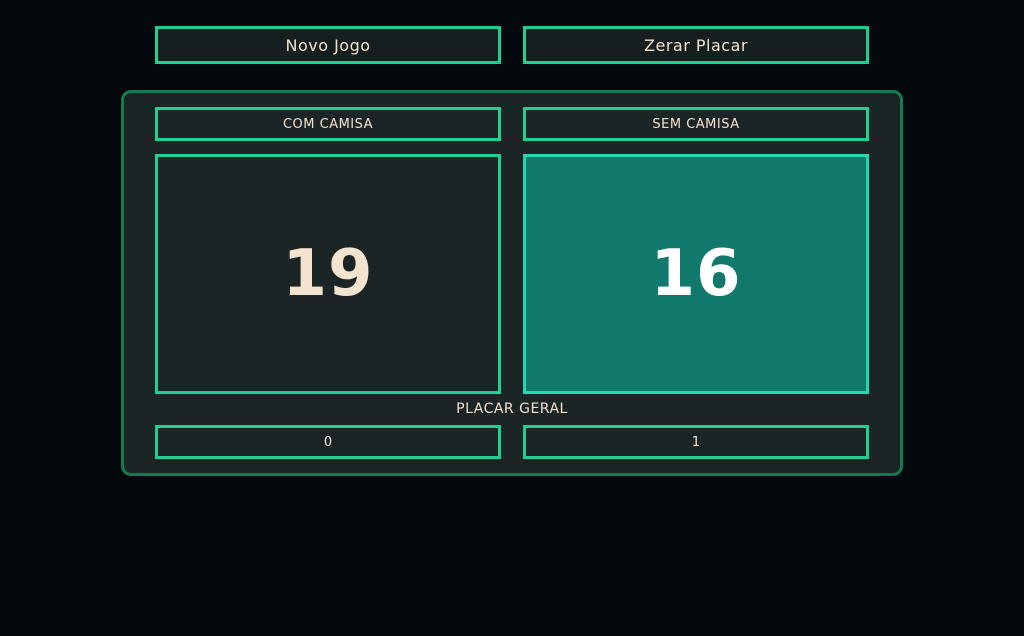 Image resolution: width=1024 pixels, height=636 pixels. Describe the element at coordinates (328, 124) in the screenshot. I see `team-left-label: COM CAMISA` at that location.